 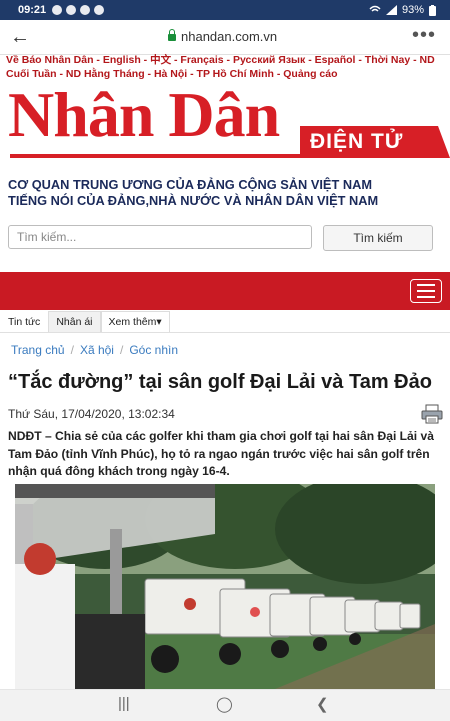 I want to click on wifi-icon, so click(x=375, y=8).